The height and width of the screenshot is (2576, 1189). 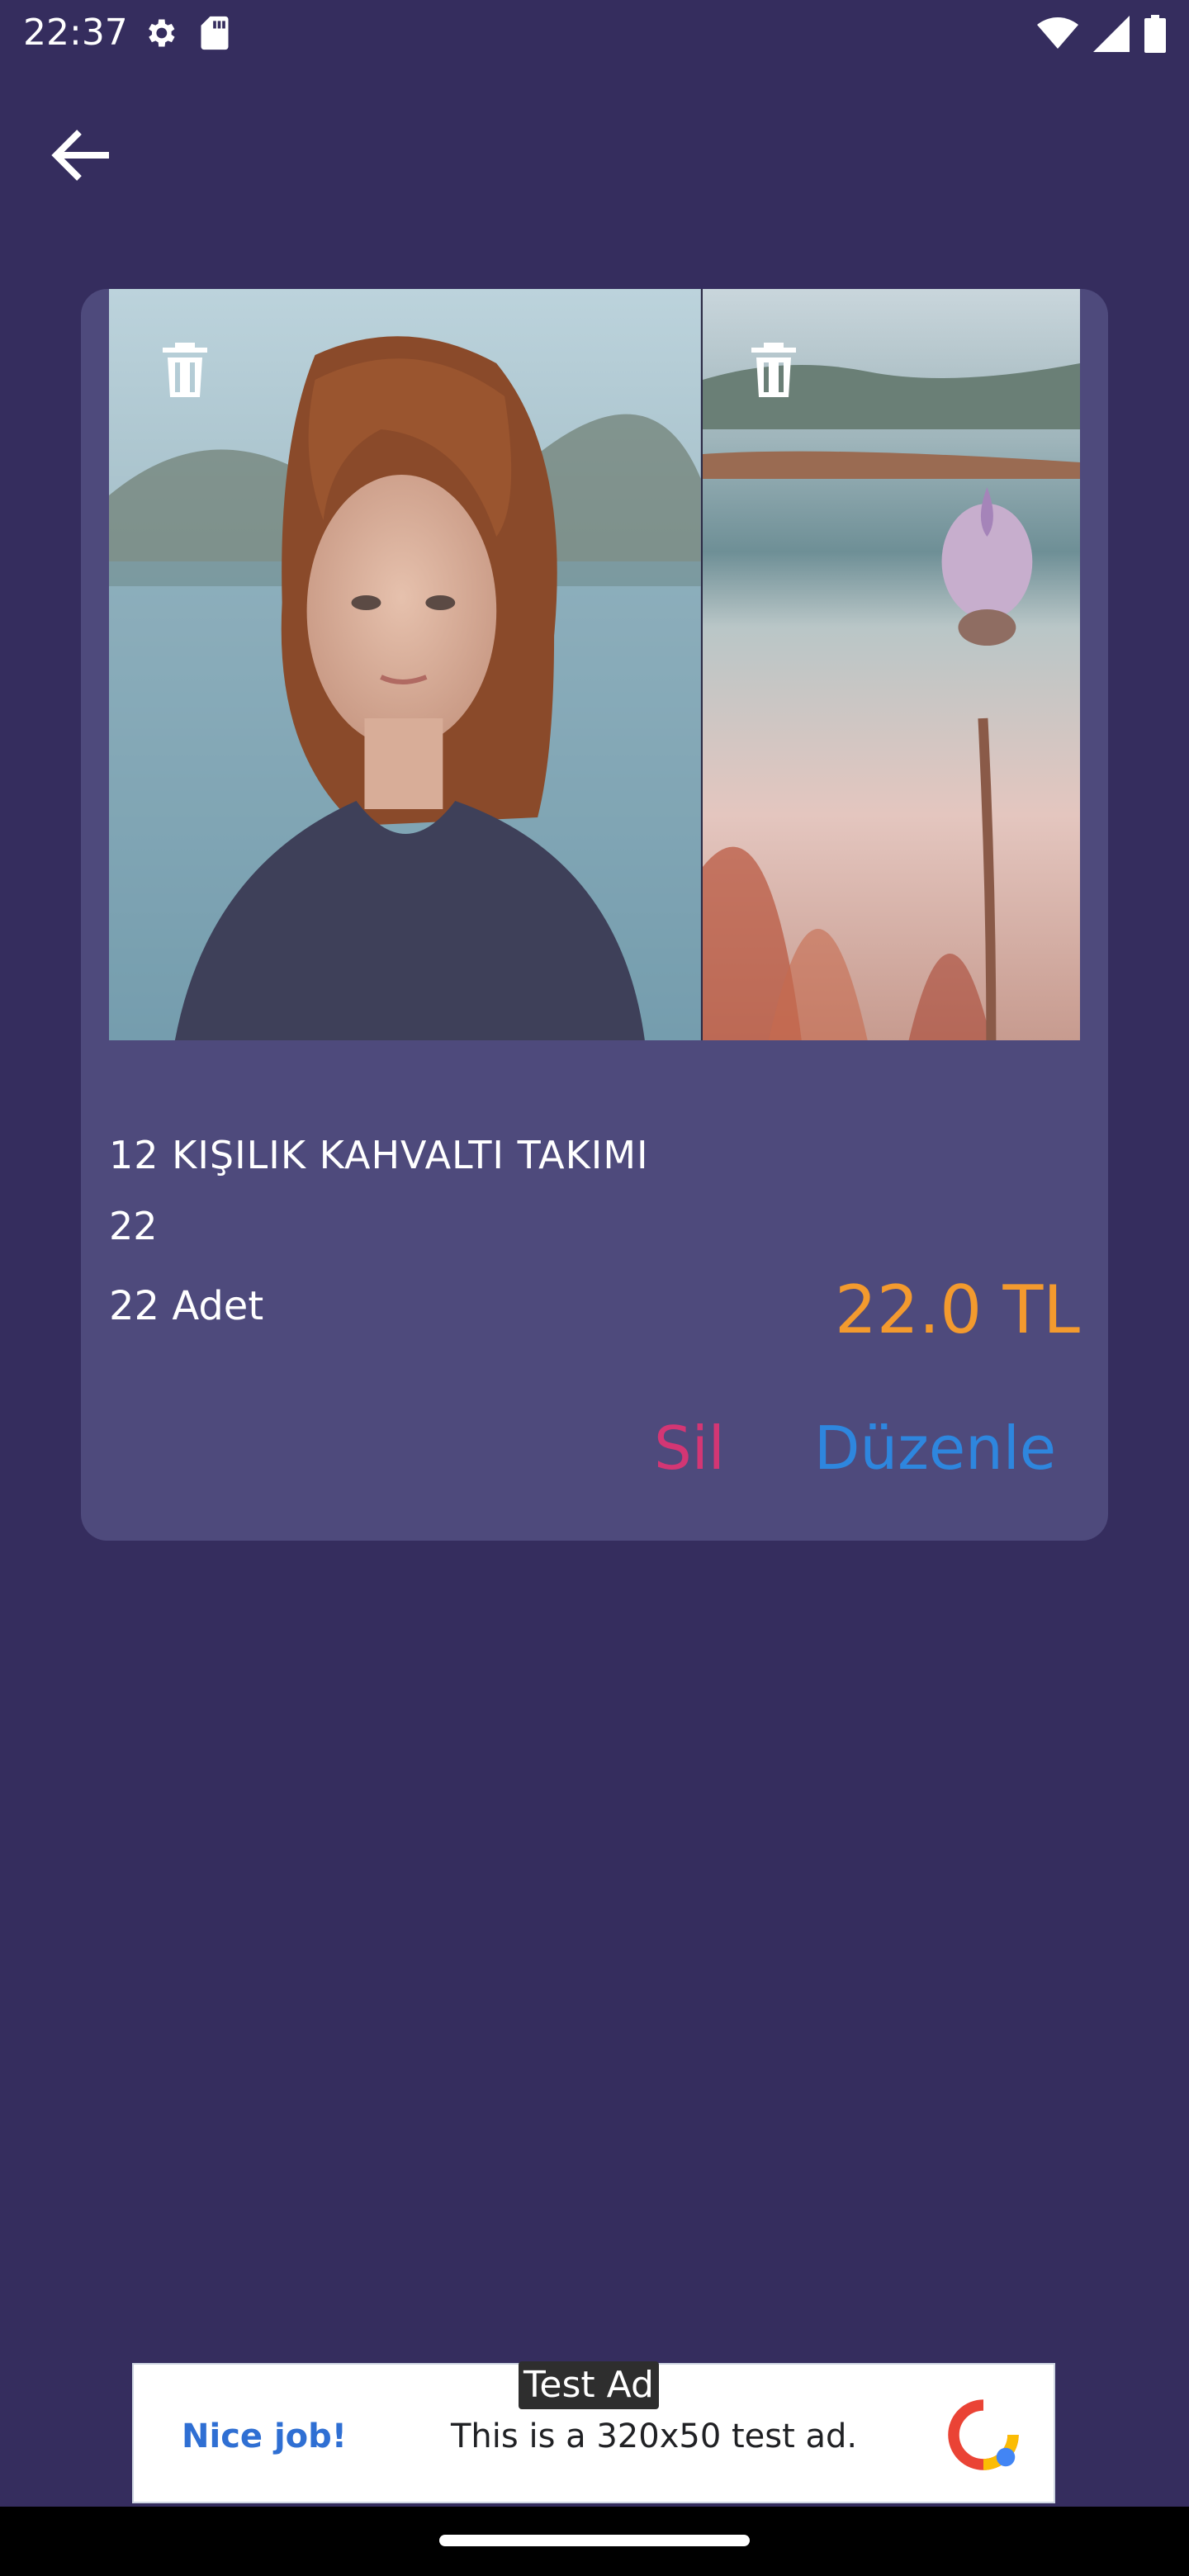 I want to click on arrow-left-icon, so click(x=80, y=155).